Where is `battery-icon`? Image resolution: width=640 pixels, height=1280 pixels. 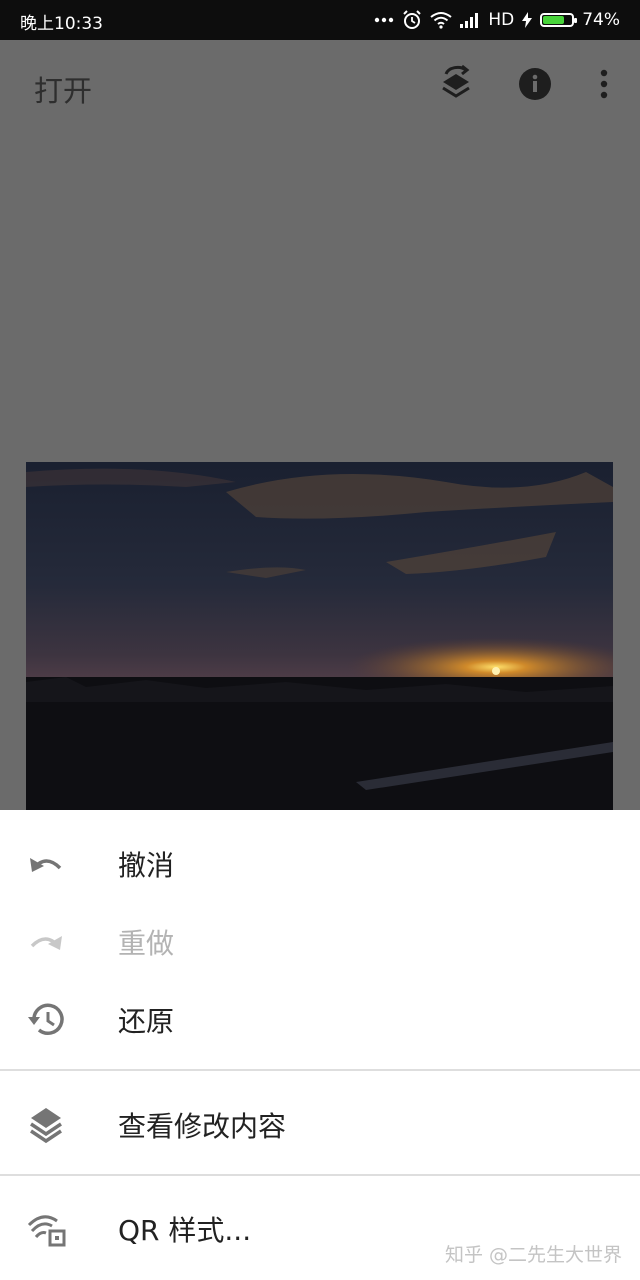 battery-icon is located at coordinates (559, 20).